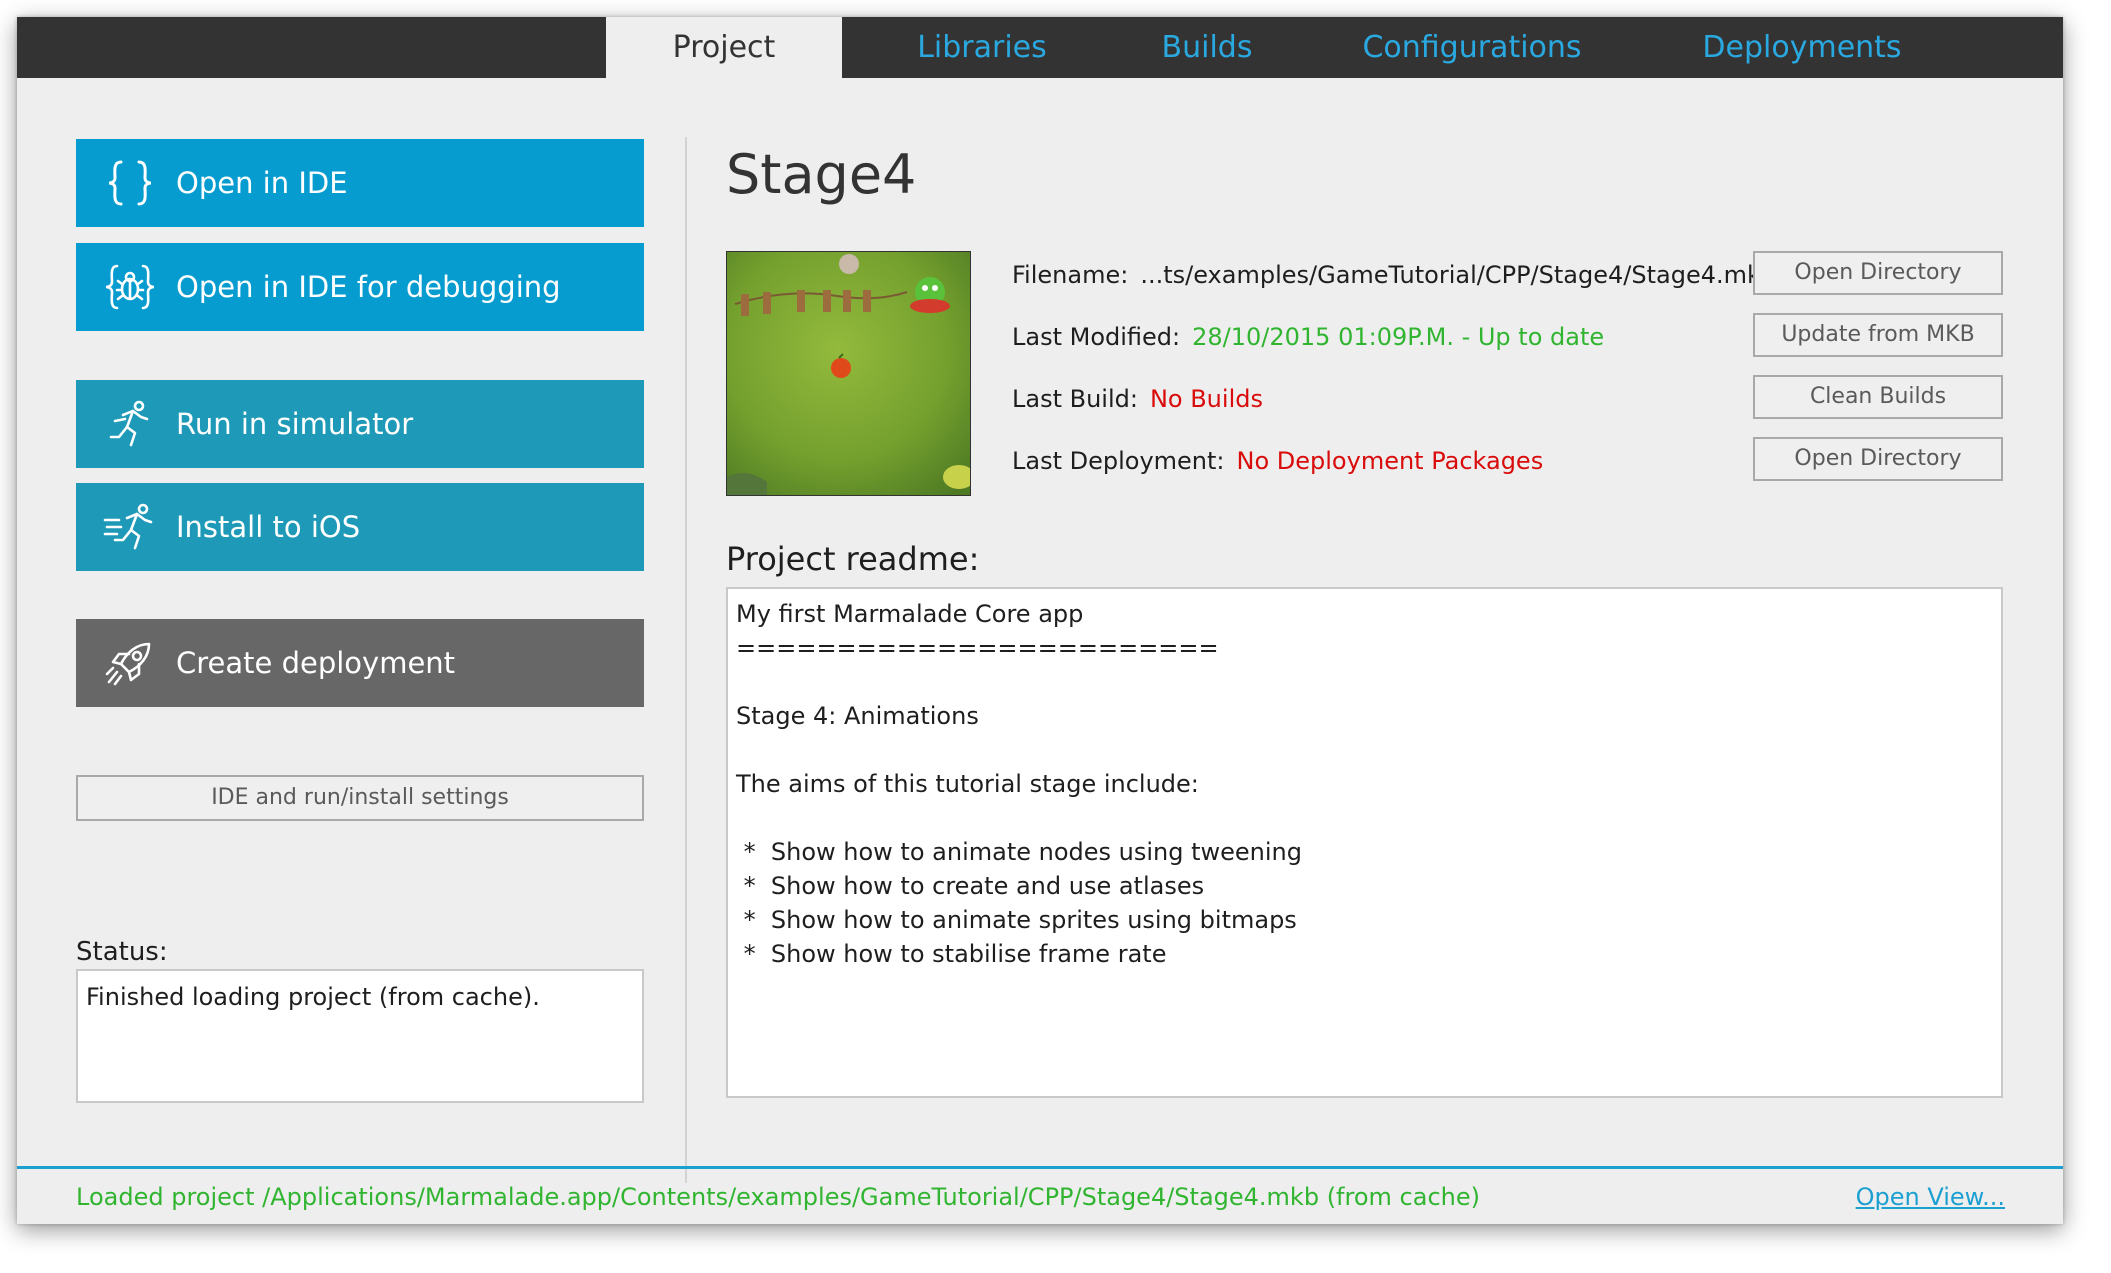 The height and width of the screenshot is (1273, 2111). Describe the element at coordinates (1075, 399) in the screenshot. I see `last-build-label: Last Build:` at that location.